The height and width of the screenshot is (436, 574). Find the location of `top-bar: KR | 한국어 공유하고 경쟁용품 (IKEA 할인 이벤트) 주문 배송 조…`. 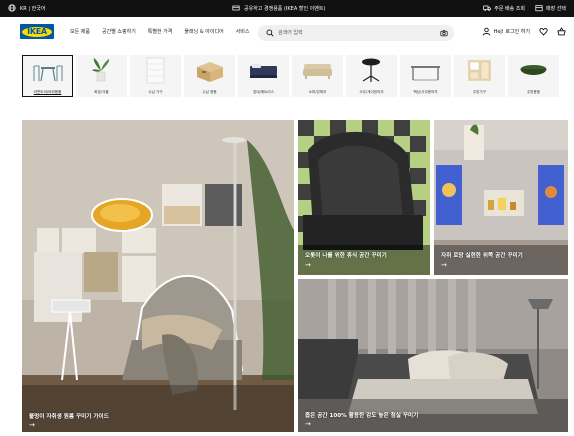

top-bar: KR | 한국어 공유하고 경쟁용품 (IKEA 할인 이벤트) 주문 배송 조… is located at coordinates (287, 8).